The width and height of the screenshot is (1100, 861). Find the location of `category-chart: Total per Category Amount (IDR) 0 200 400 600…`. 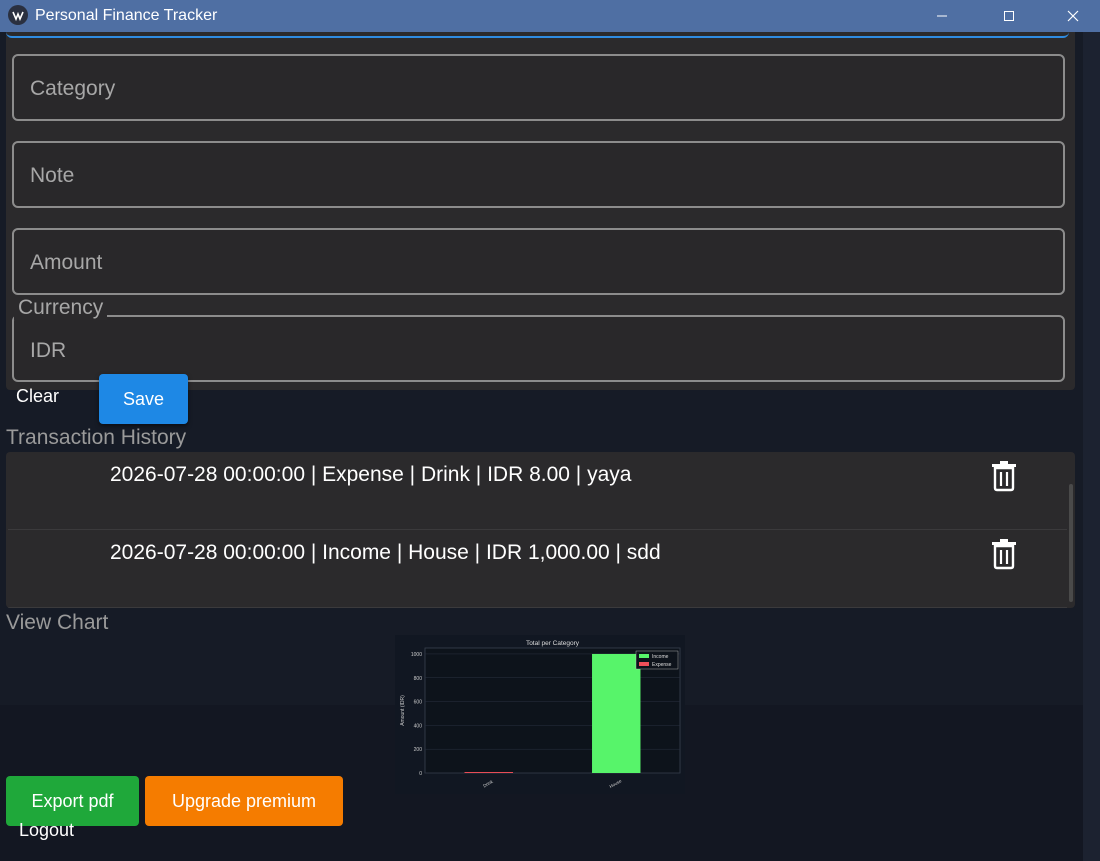

category-chart: Total per Category Amount (IDR) 0 200 400 600… is located at coordinates (540, 714).